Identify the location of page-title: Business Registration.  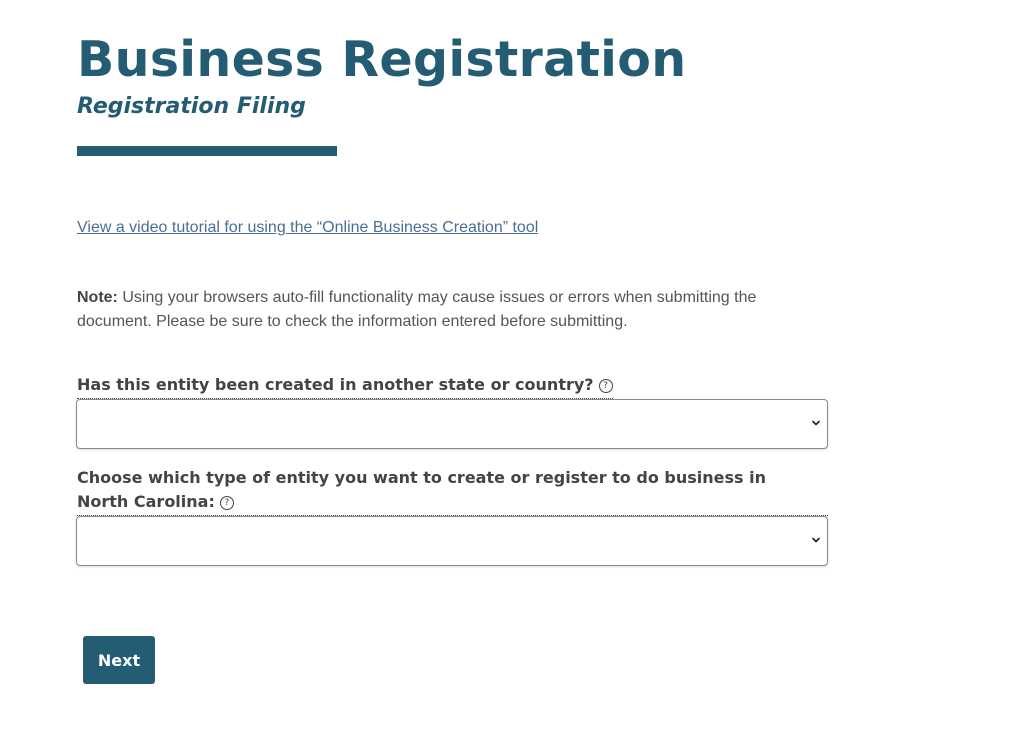
(382, 59).